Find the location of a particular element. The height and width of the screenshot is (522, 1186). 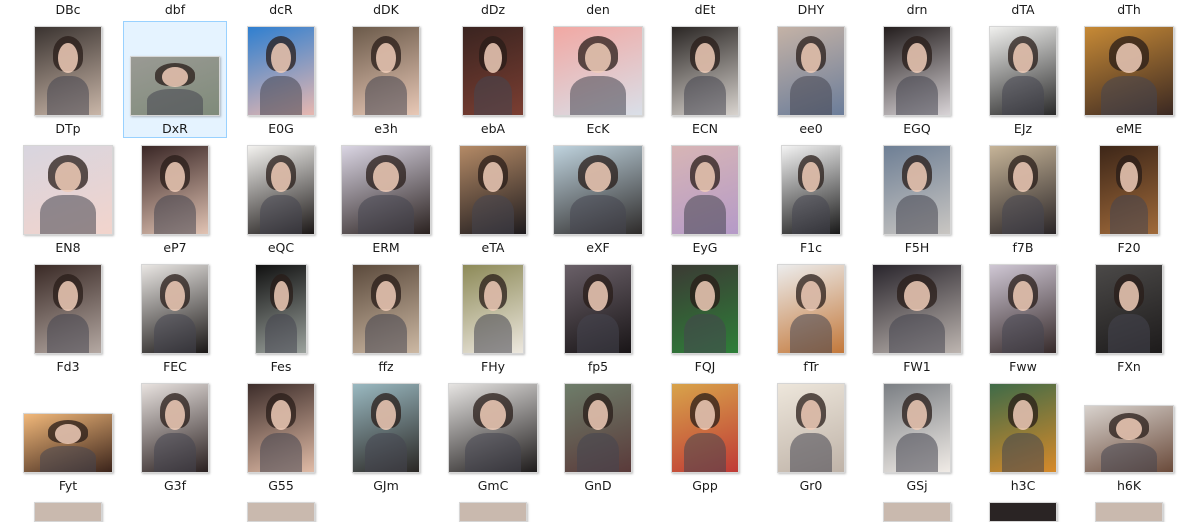

file-thumbnail-ejz is located at coordinates (1023, 71).